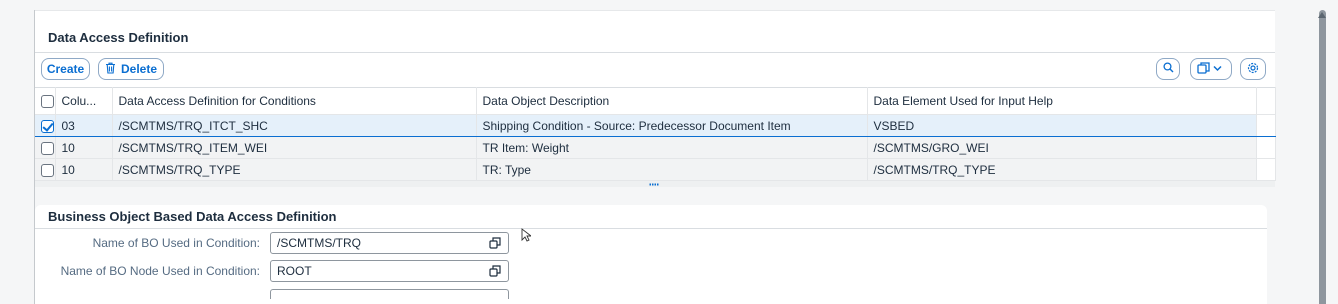 The image size is (1338, 304). What do you see at coordinates (1062, 169) in the screenshot?
I see `cell-data-element: /SCMTMS/TRQ_TYPE` at bounding box center [1062, 169].